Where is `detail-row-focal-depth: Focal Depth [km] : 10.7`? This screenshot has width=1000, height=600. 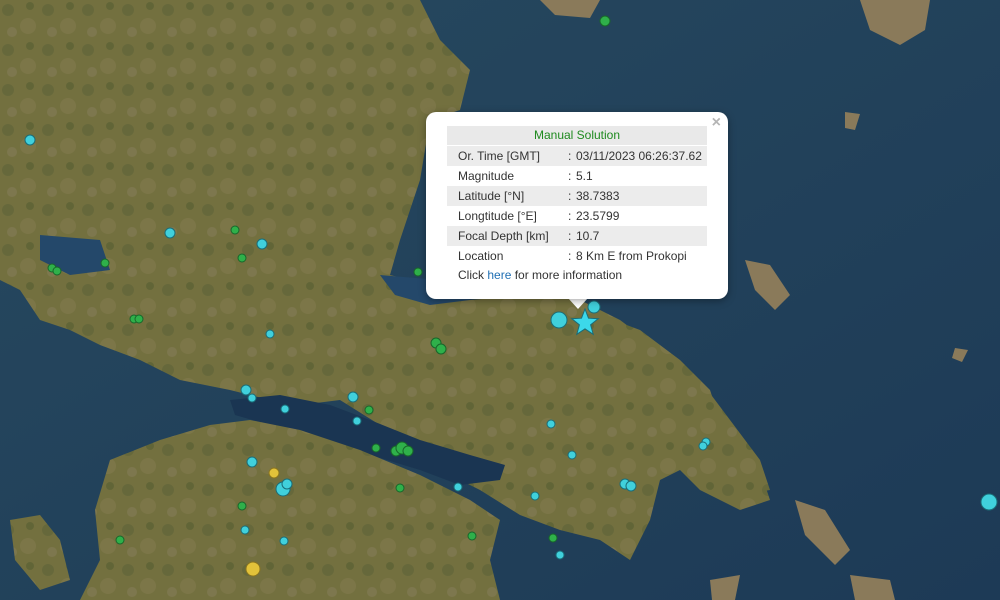 detail-row-focal-depth: Focal Depth [km] : 10.7 is located at coordinates (577, 236).